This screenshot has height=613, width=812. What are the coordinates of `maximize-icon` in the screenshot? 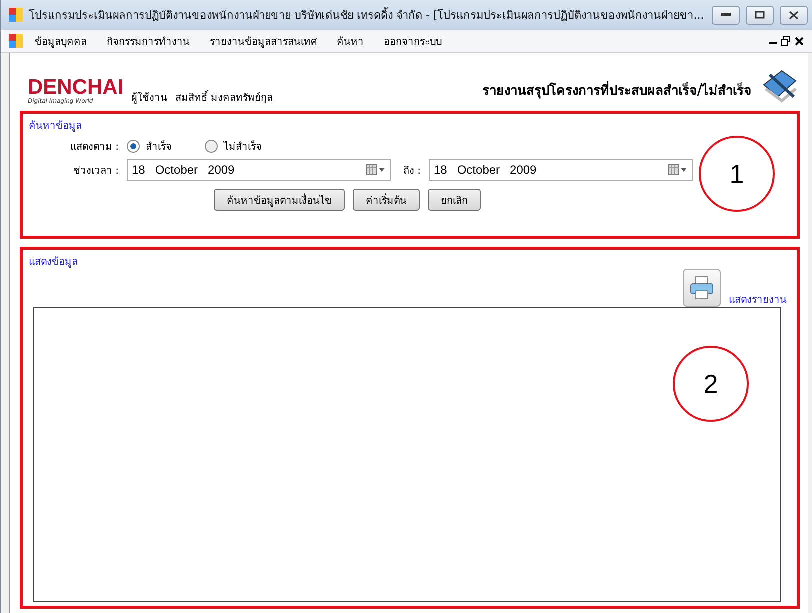 It's located at (760, 15).